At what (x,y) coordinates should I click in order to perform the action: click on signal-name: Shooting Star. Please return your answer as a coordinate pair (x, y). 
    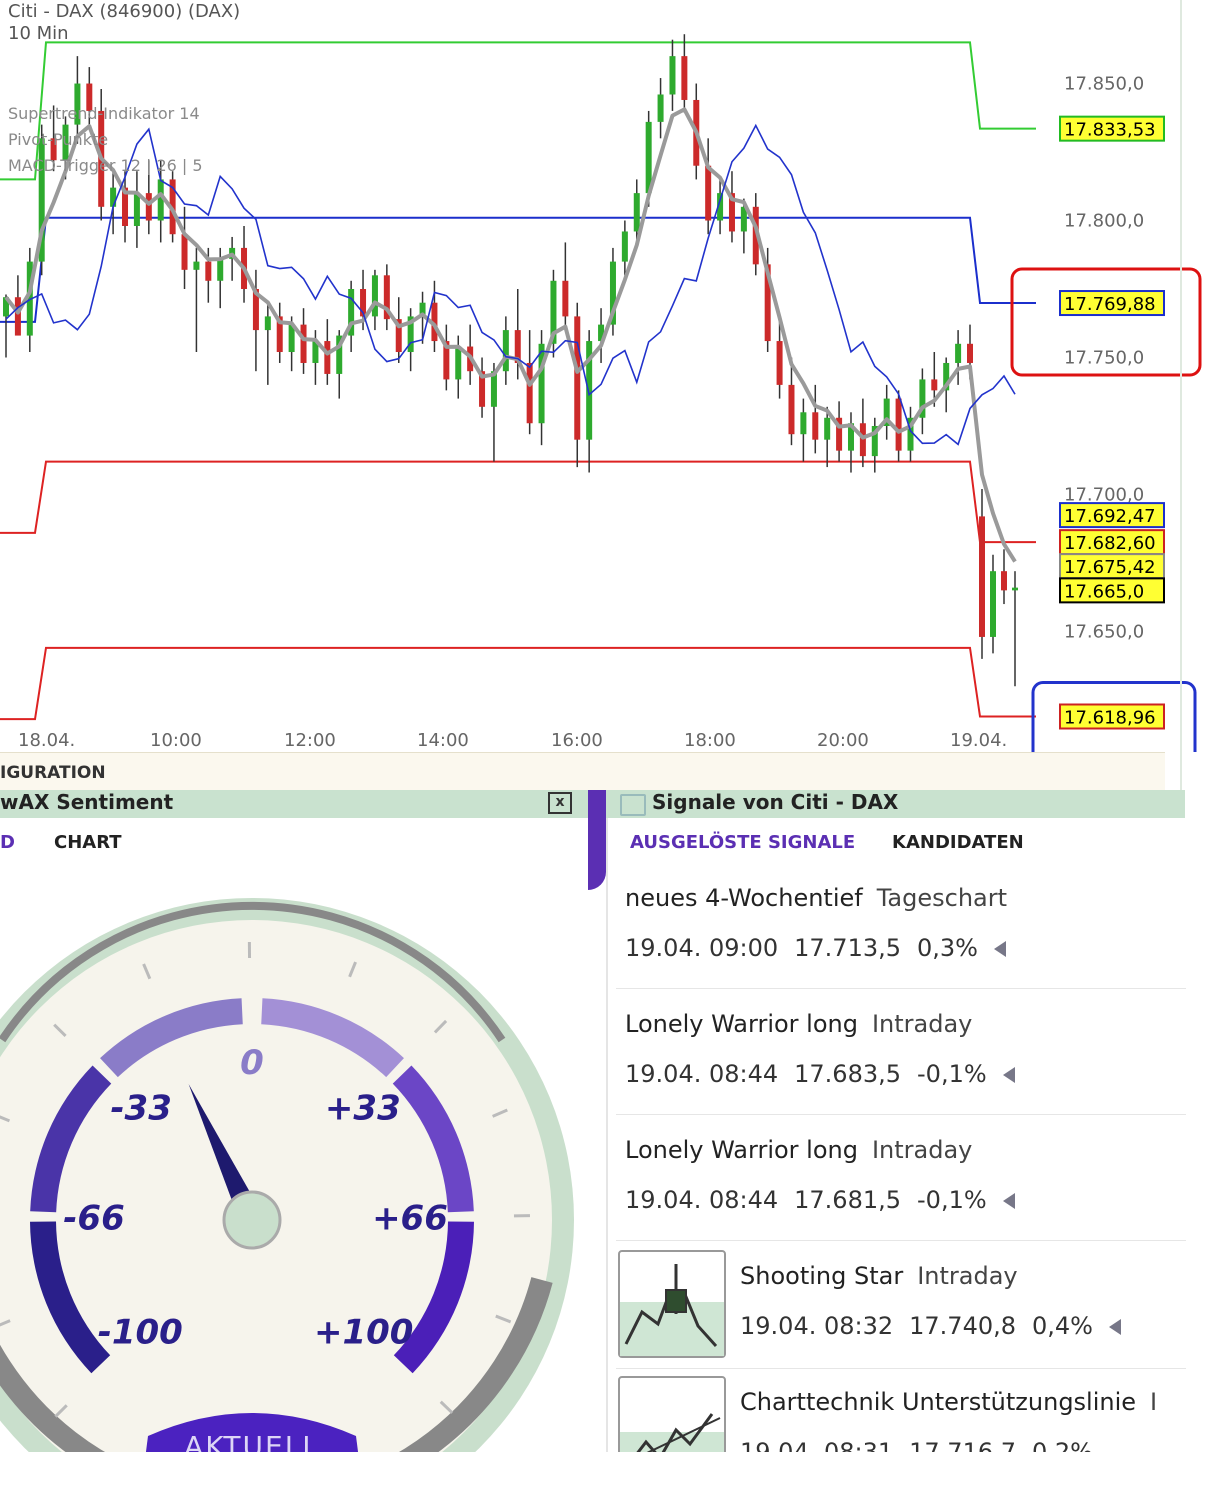
    Looking at the image, I should click on (821, 1276).